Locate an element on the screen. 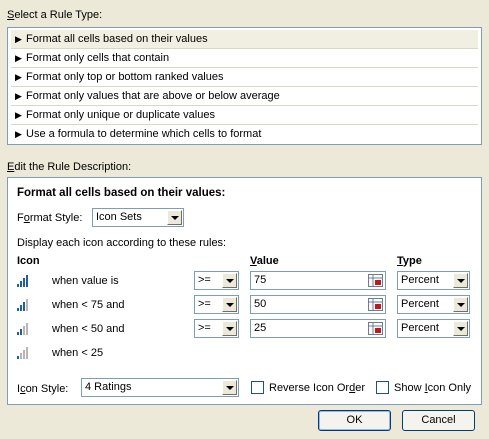 This screenshot has height=439, width=489. label-text: er is located at coordinates (360, 388).